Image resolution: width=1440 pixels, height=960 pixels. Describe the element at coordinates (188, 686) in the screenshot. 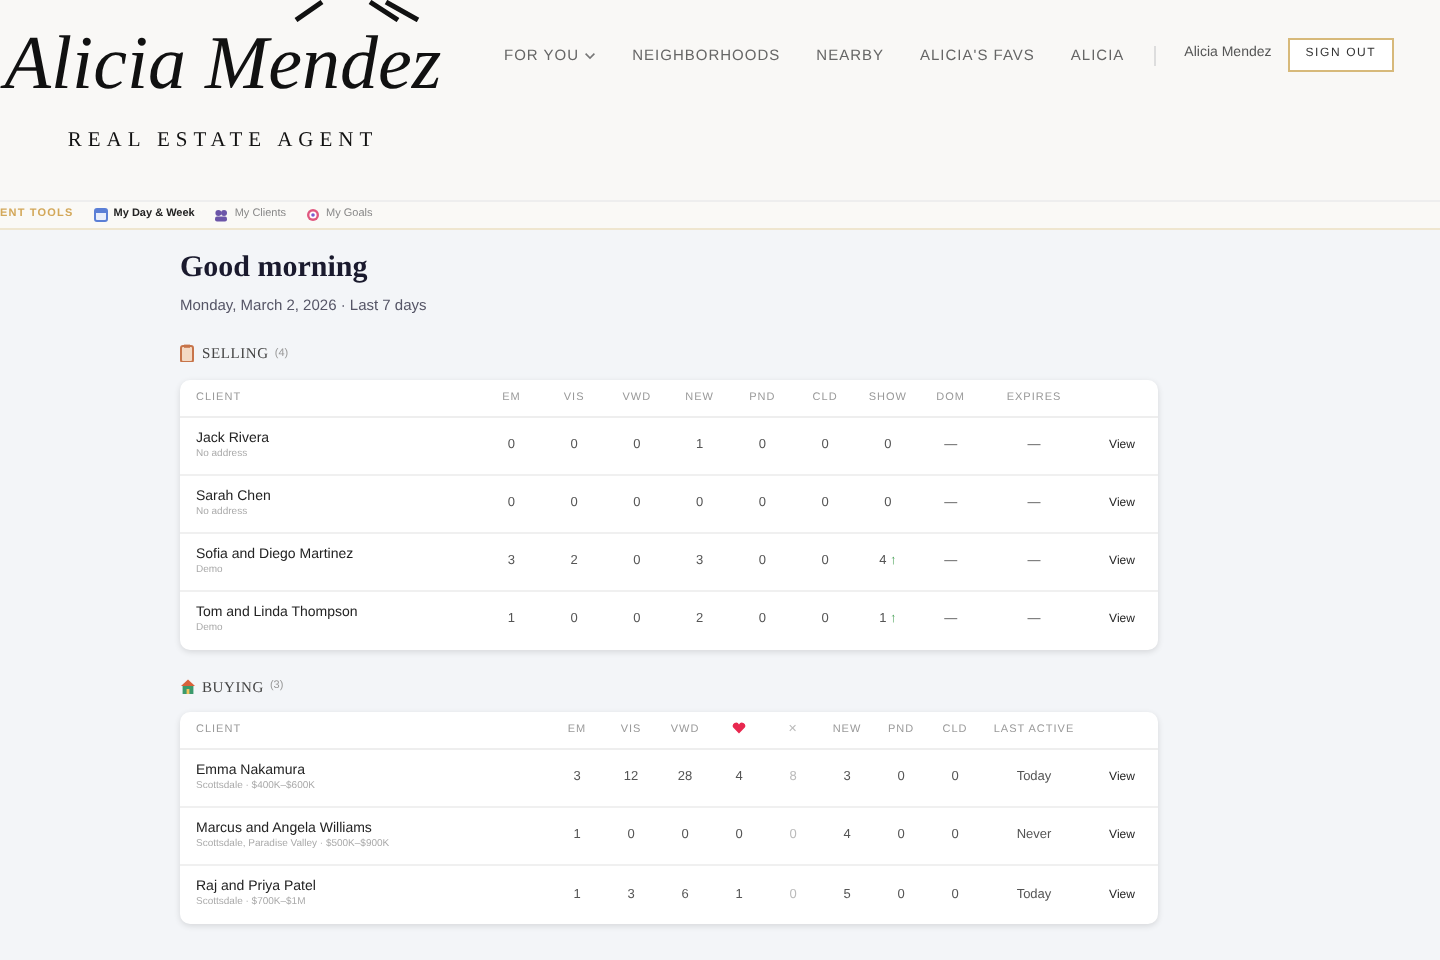

I see `house-icon` at that location.